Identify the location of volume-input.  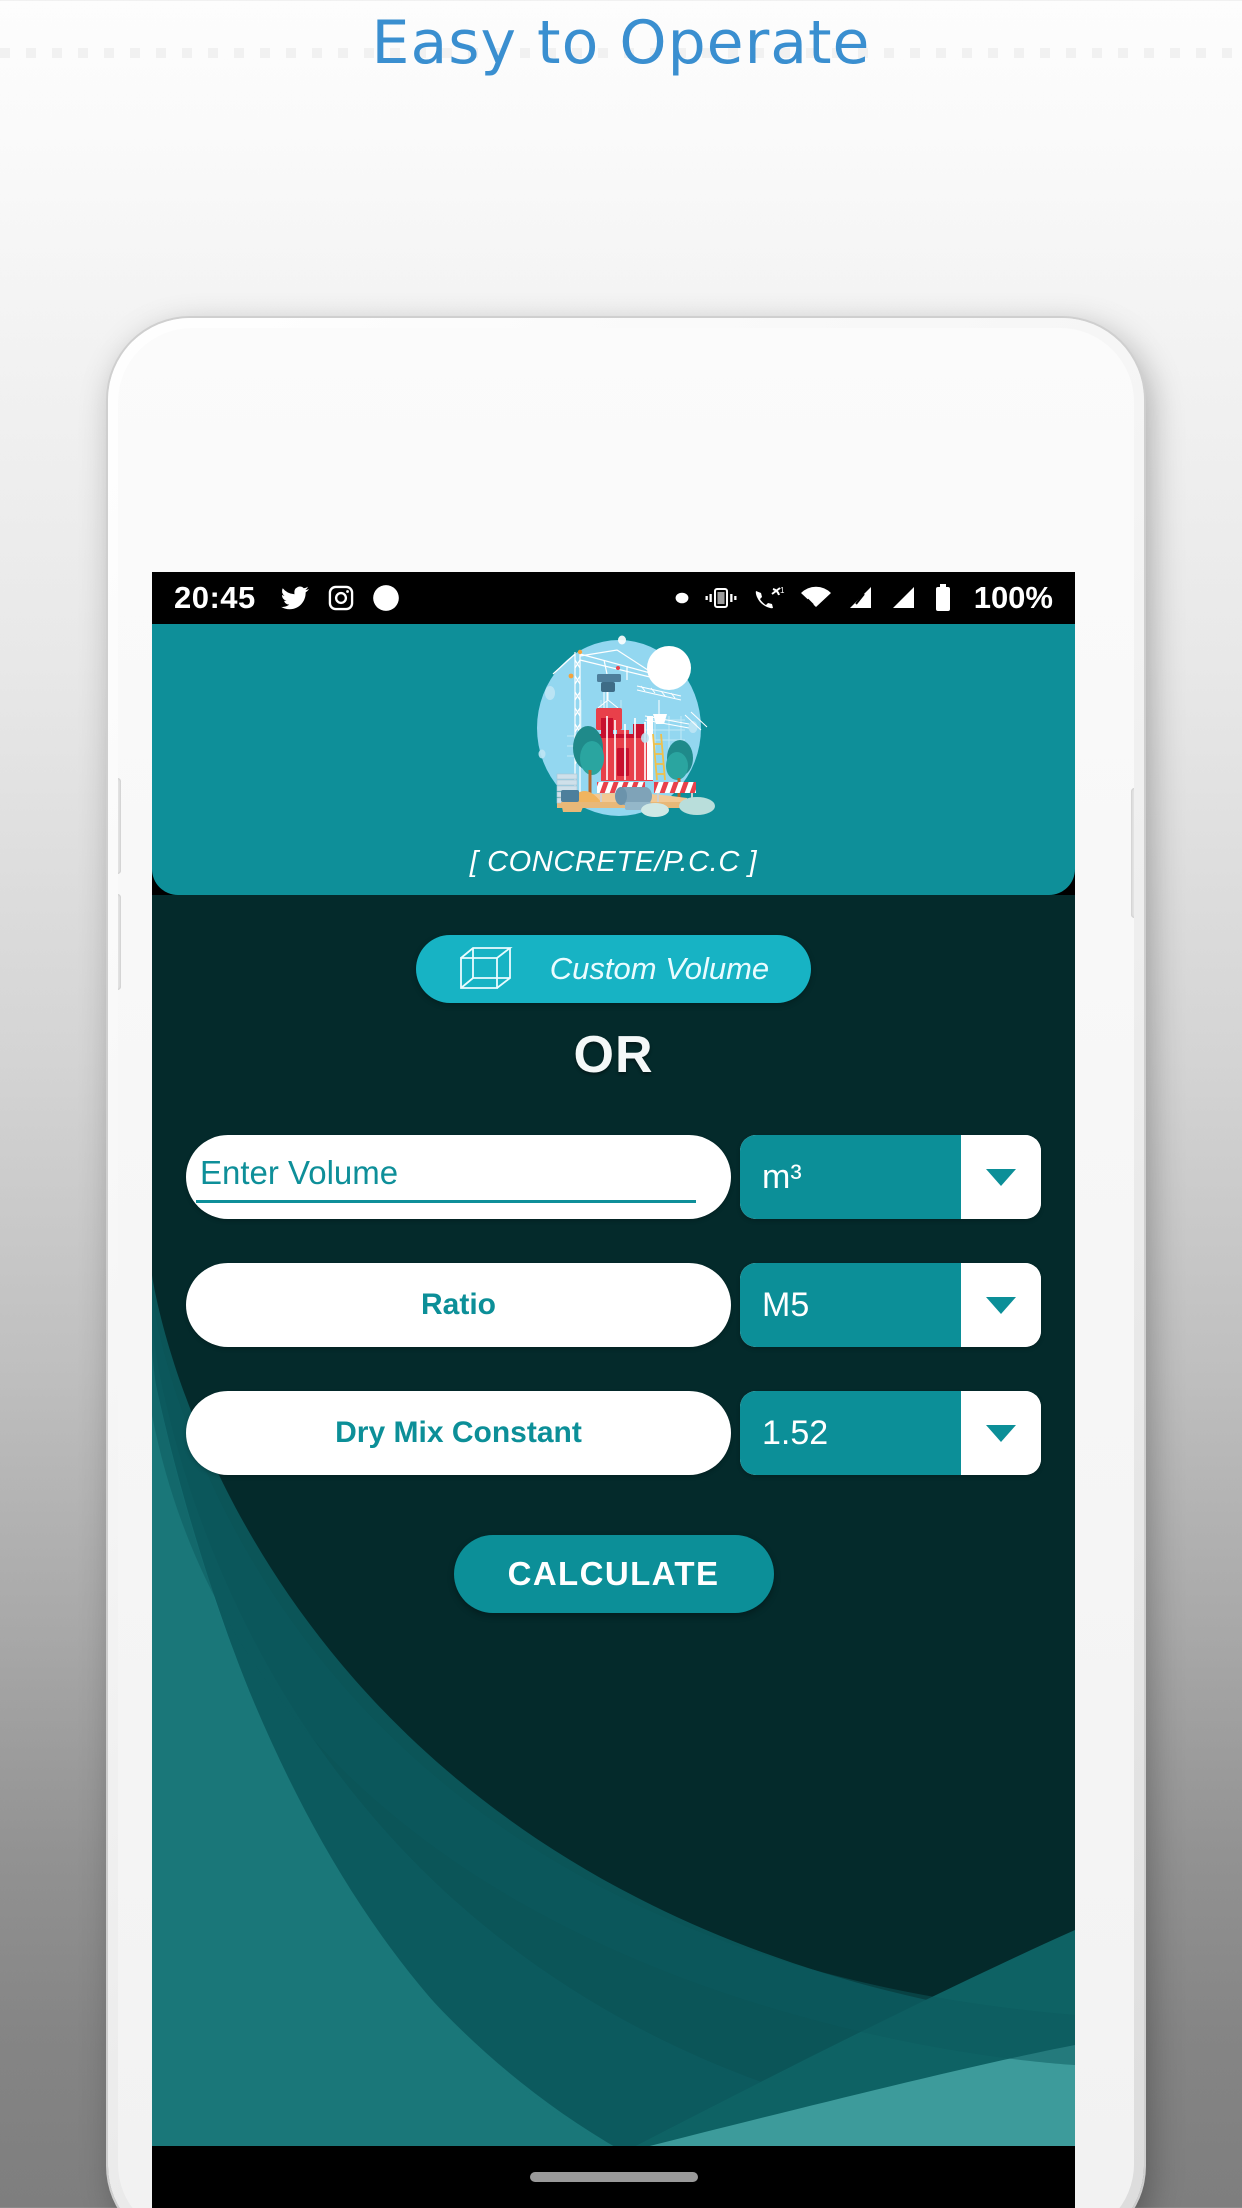
(446, 1177).